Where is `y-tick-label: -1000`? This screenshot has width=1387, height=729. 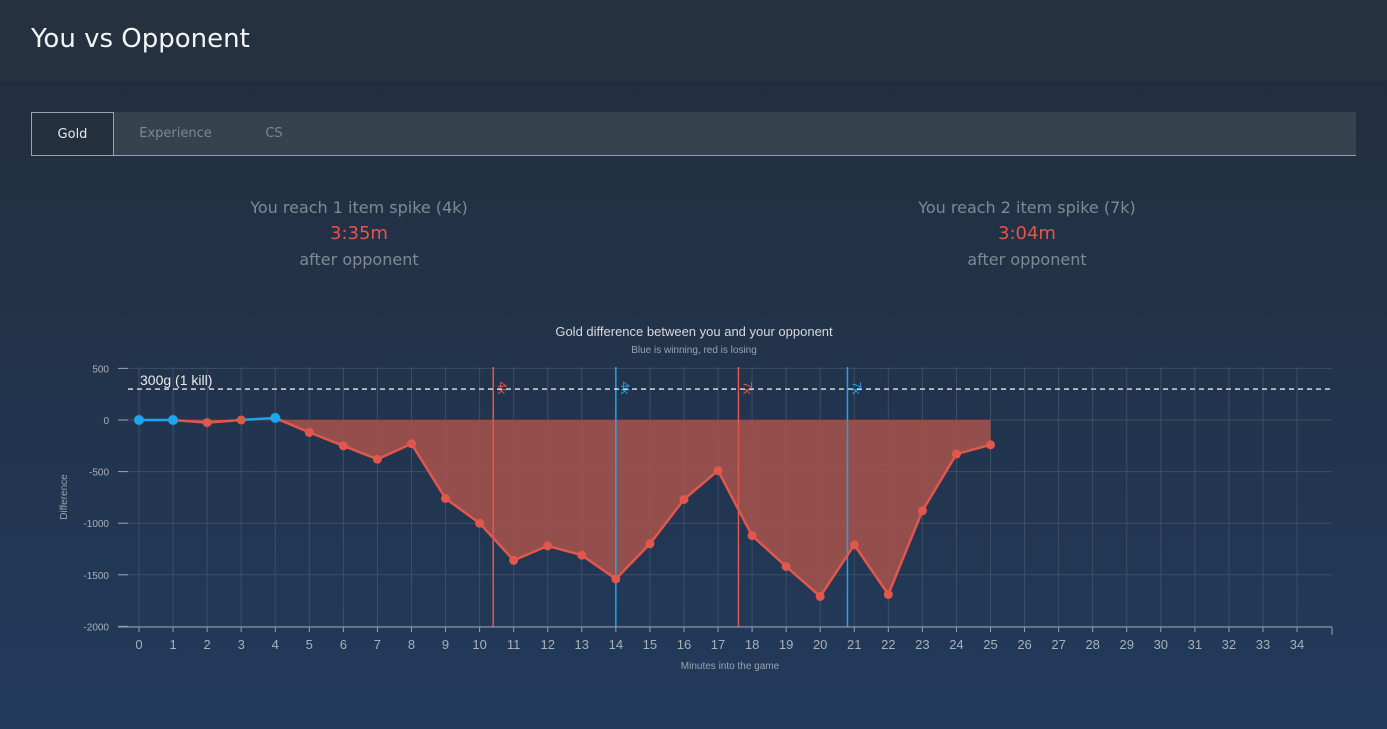
y-tick-label: -1000 is located at coordinates (96, 524).